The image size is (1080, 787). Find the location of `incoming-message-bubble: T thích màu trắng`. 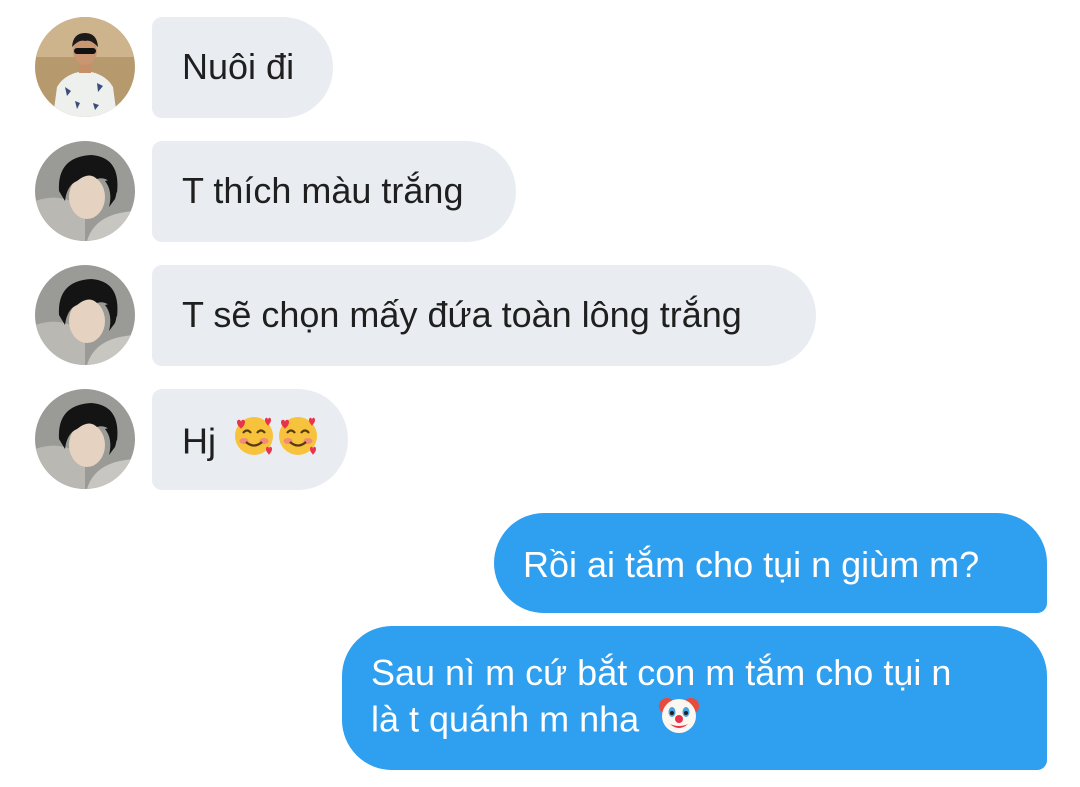

incoming-message-bubble: T thích màu trắng is located at coordinates (334, 191).